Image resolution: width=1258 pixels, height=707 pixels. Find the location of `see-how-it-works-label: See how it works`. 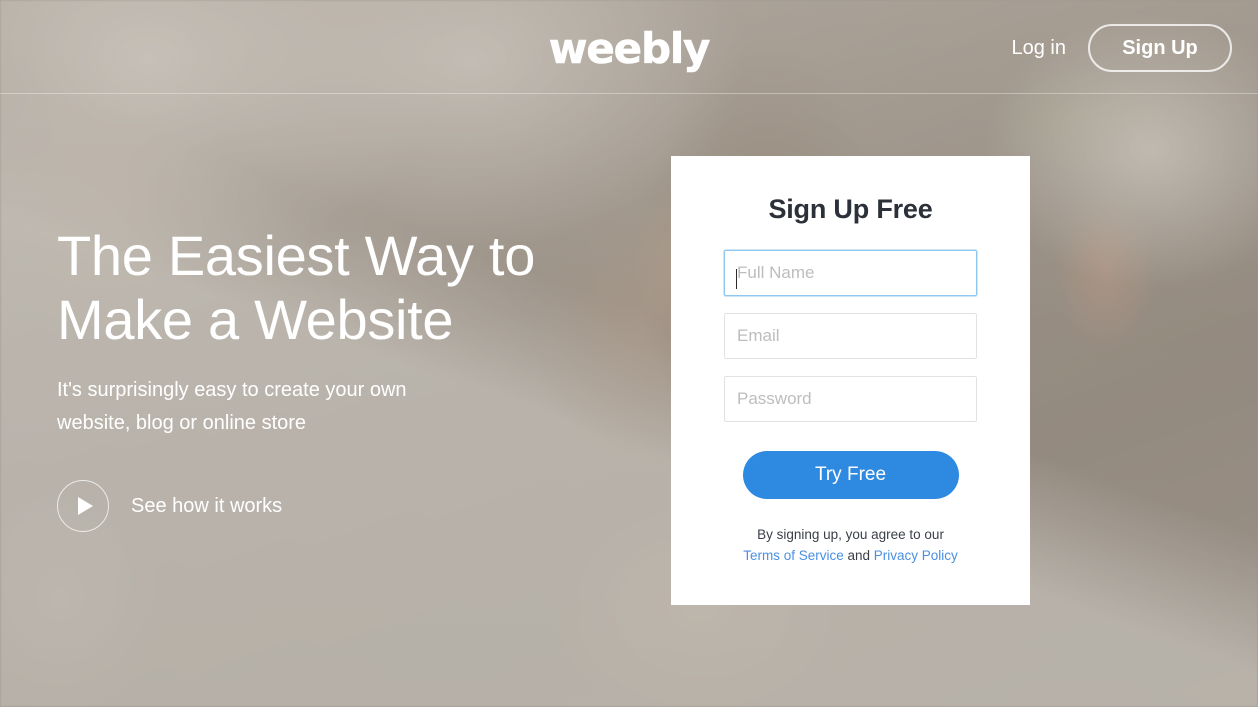

see-how-it-works-label: See how it works is located at coordinates (207, 506).